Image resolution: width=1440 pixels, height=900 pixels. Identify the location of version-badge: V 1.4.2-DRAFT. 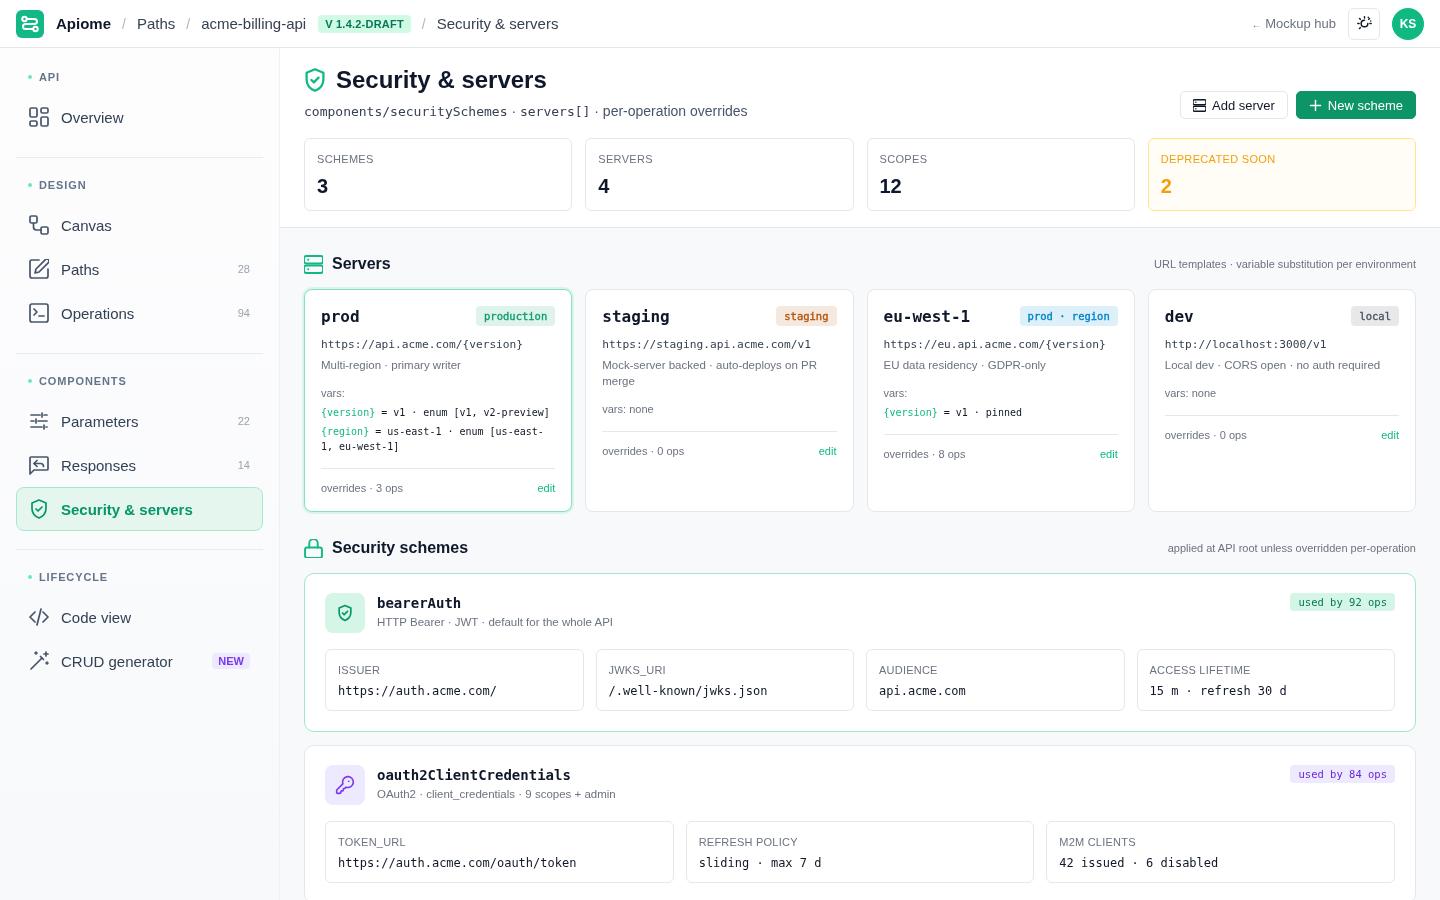
(364, 23).